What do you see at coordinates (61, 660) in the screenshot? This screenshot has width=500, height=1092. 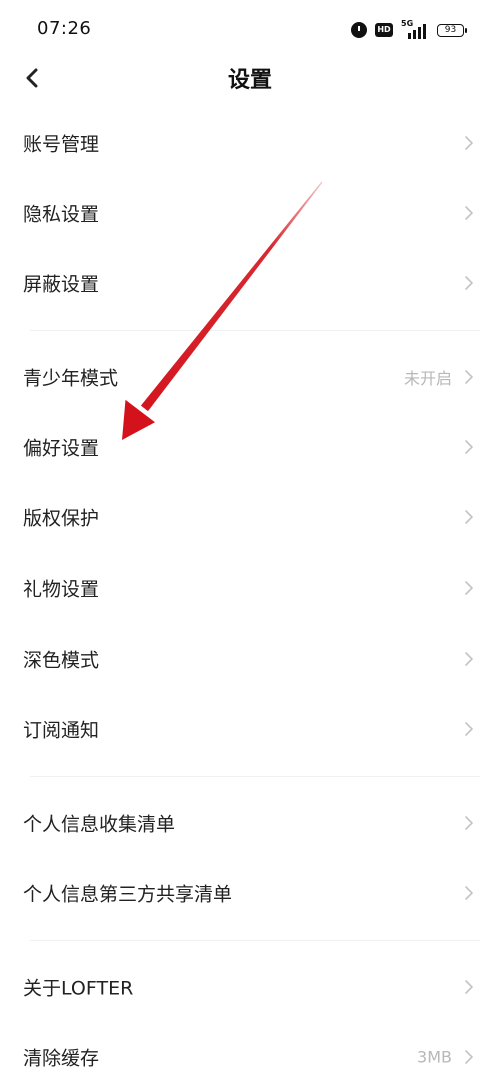 I see `settings-item-label: 深色模式` at bounding box center [61, 660].